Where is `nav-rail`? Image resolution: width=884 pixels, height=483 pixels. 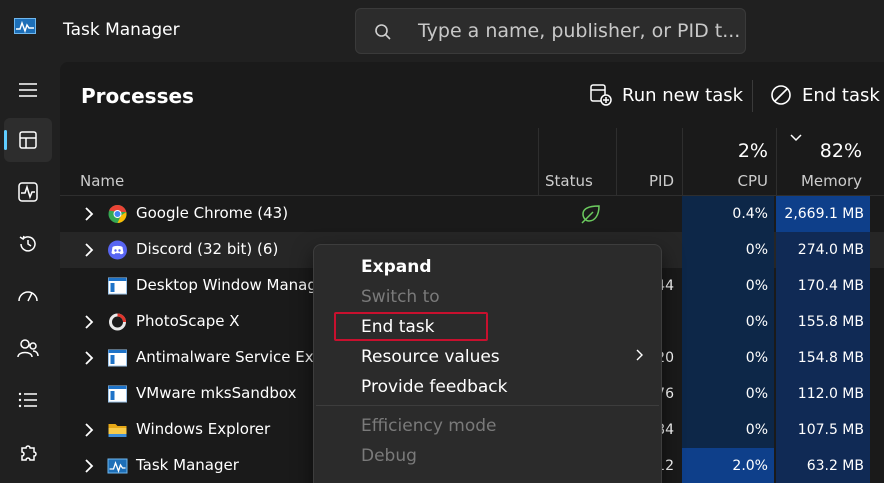
nav-rail is located at coordinates (30, 272).